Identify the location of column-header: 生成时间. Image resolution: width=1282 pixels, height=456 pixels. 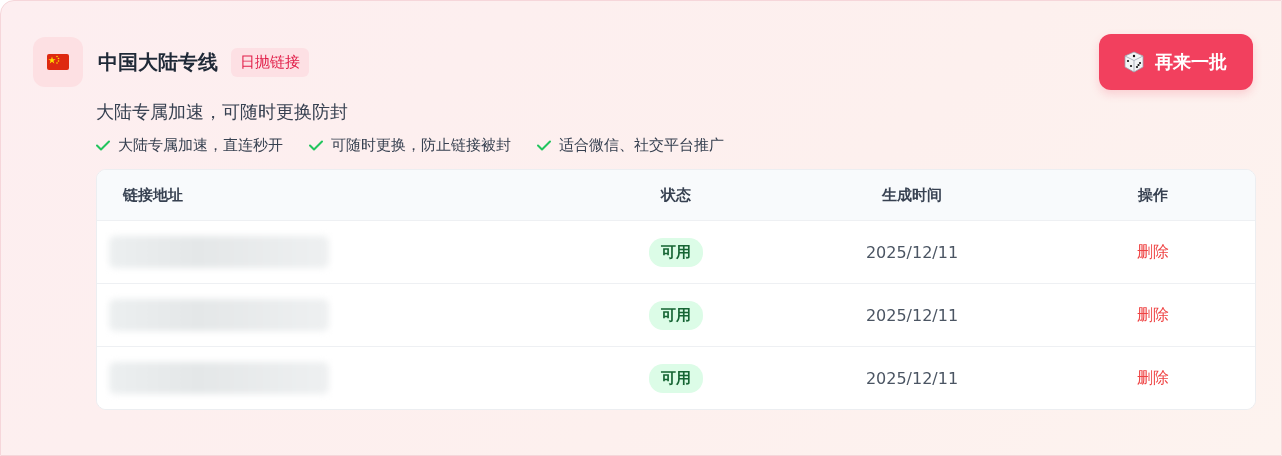
(912, 195).